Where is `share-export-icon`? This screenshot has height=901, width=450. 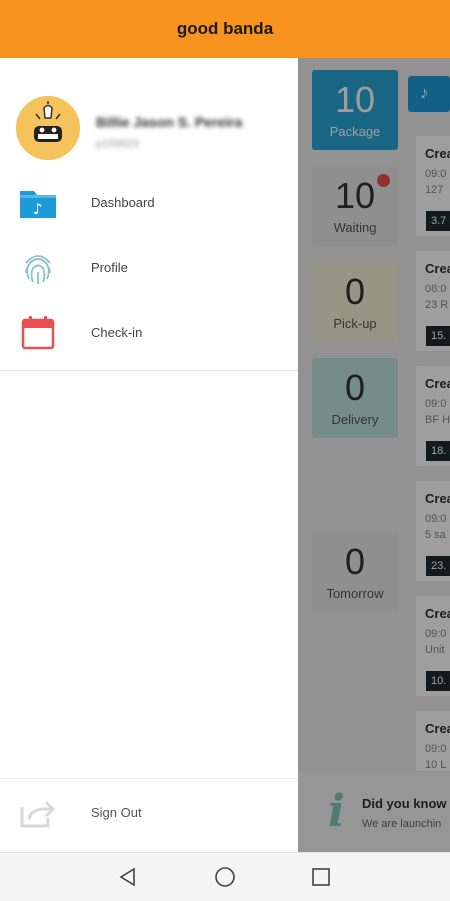 share-export-icon is located at coordinates (38, 813).